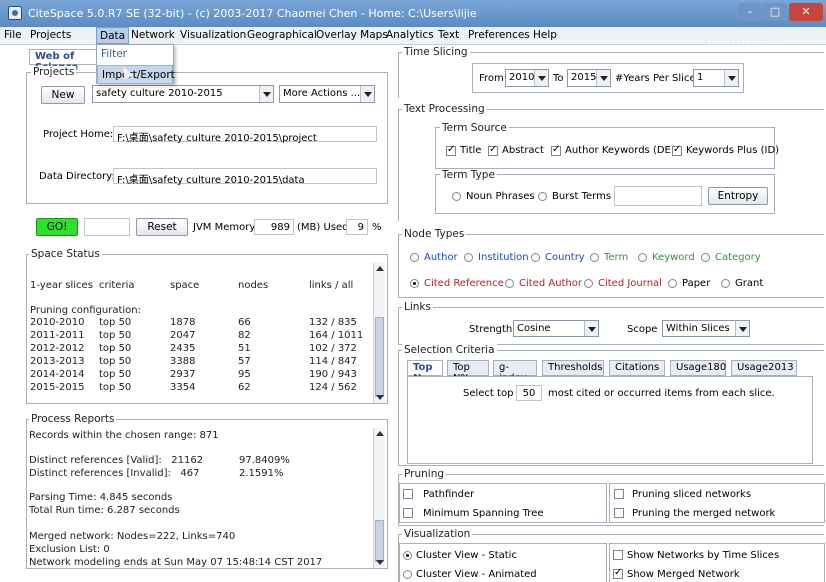 This screenshot has height=582, width=826. Describe the element at coordinates (245, 135) in the screenshot. I see `project-home-field: F:\桌面\safety culture 2010-2015\project` at that location.